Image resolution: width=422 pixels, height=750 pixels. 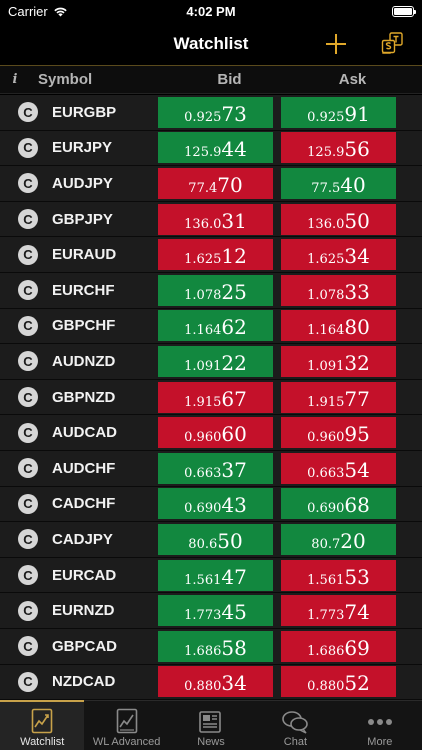 I want to click on bid-price-pips: 58, so click(x=234, y=647).